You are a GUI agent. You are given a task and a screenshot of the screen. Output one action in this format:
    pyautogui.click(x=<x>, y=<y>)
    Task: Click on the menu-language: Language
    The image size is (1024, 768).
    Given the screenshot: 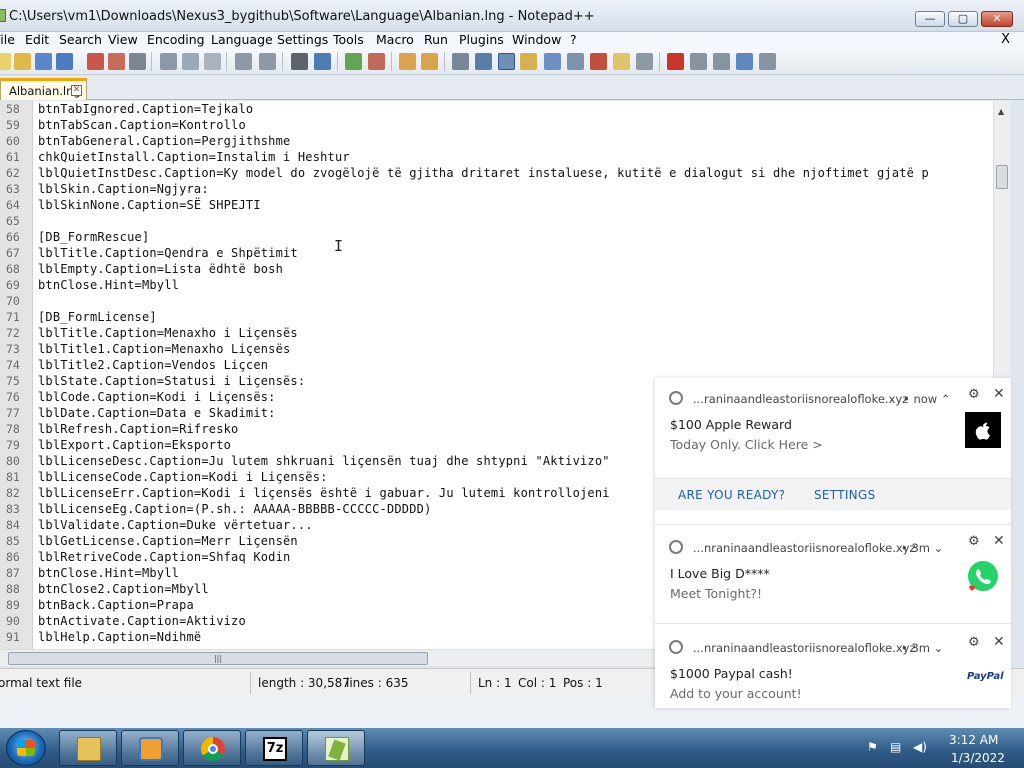 What is the action you would take?
    pyautogui.click(x=242, y=40)
    